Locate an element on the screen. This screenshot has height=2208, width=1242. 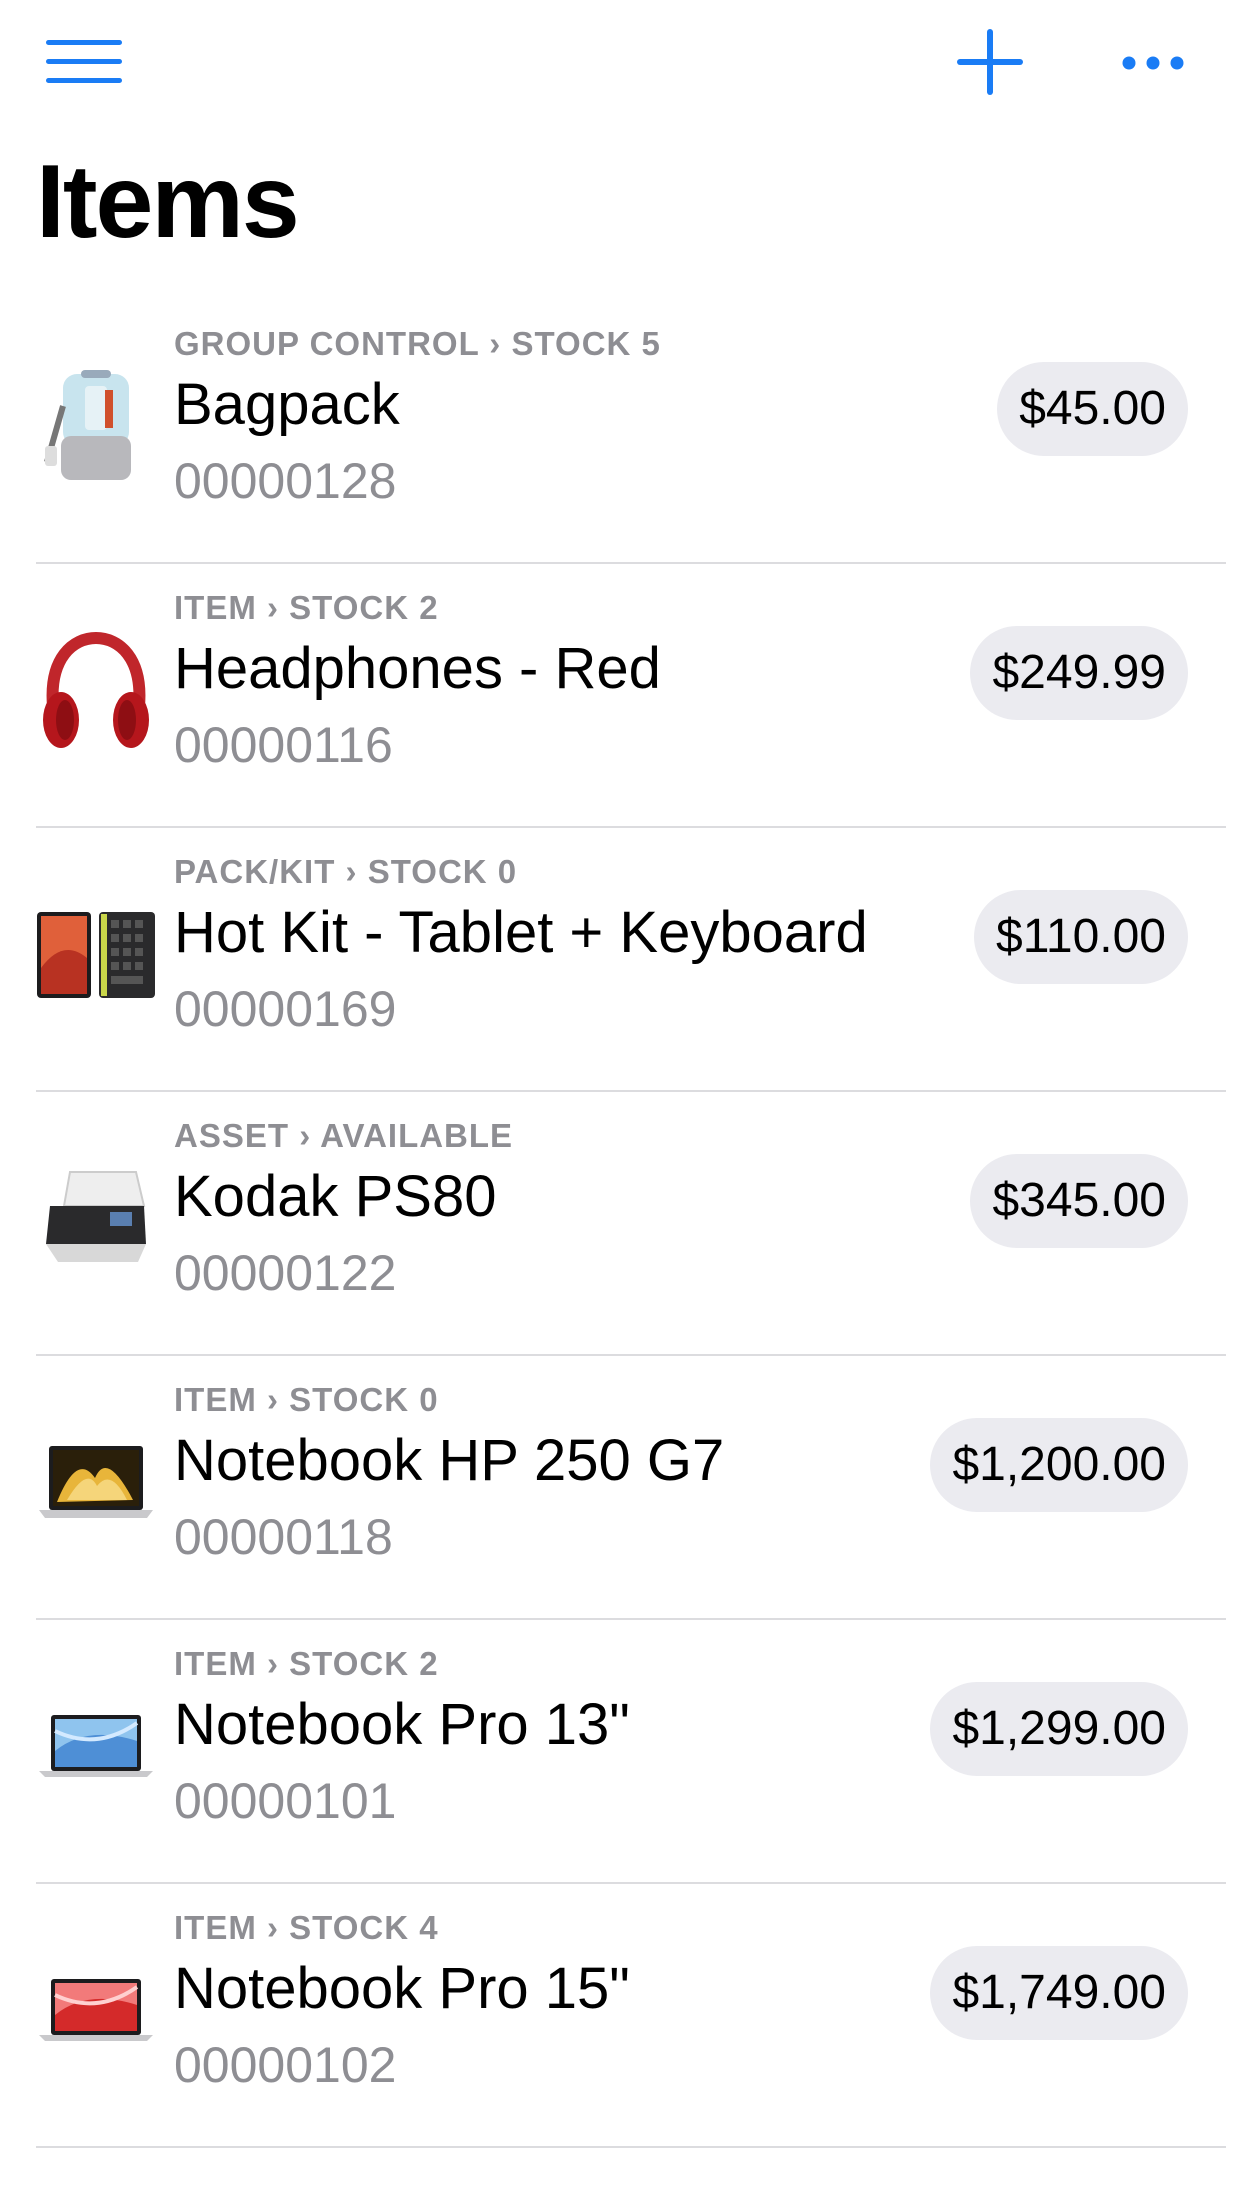
item-name: Notebook HP 250 G7 is located at coordinates (449, 1460).